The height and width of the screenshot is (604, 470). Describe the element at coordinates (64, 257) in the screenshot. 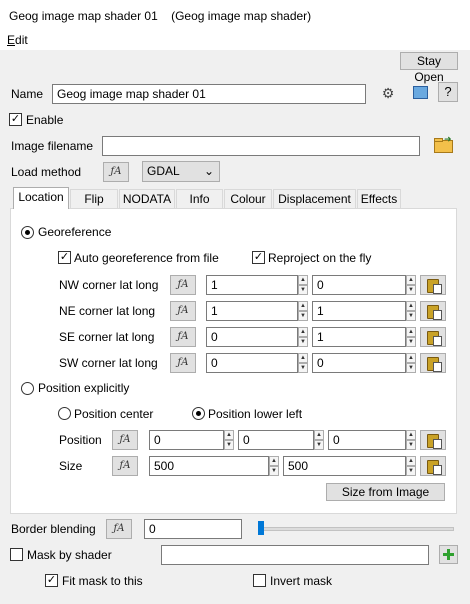

I see `auto-georeference-checkbox: ✓` at that location.